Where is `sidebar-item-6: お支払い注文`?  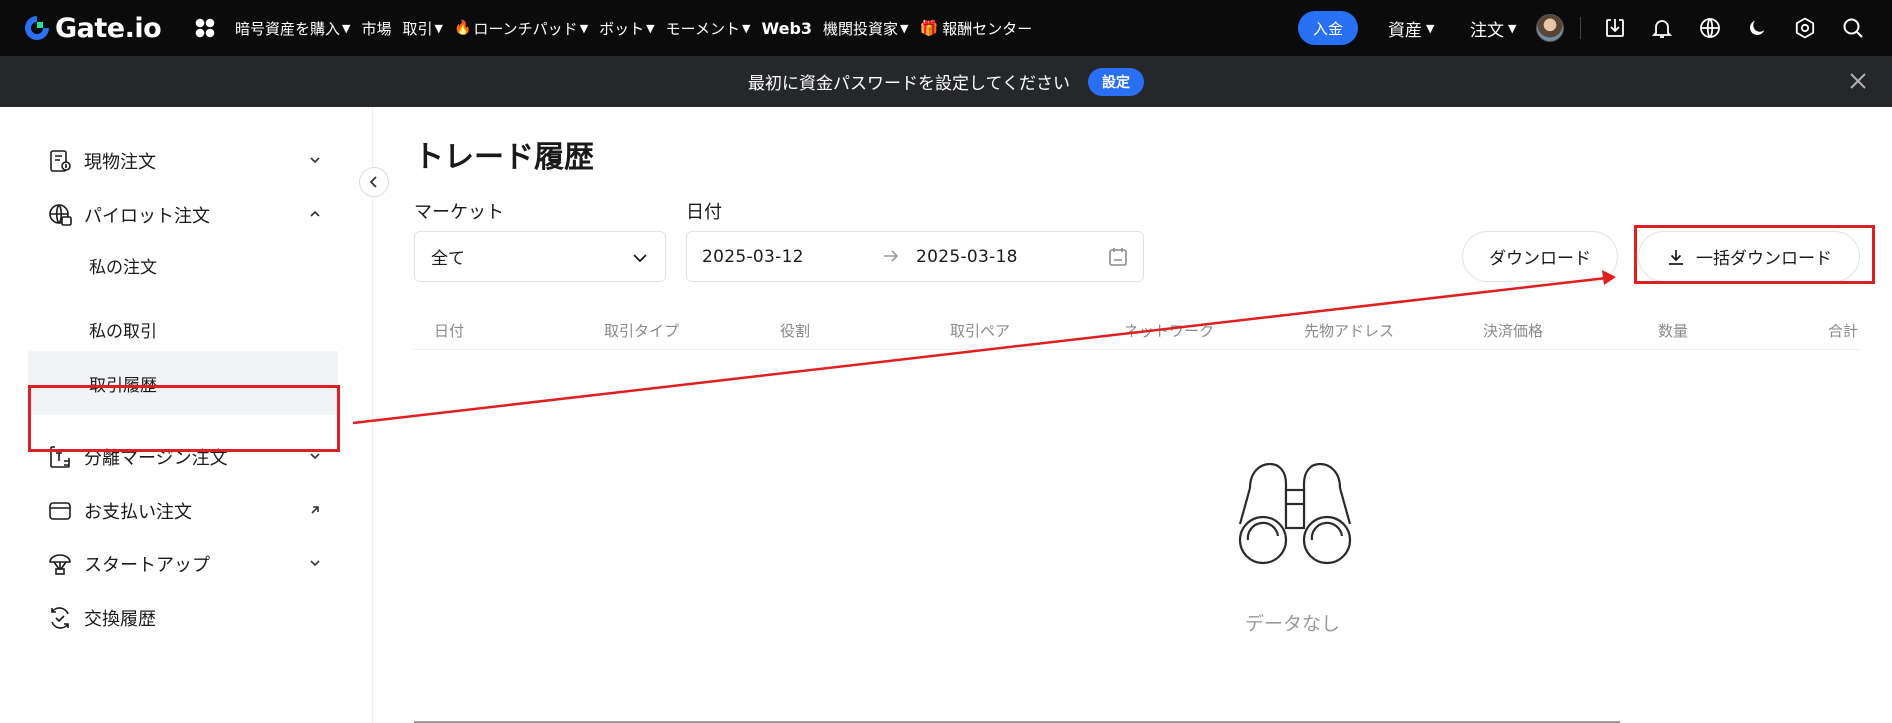
sidebar-item-6: お支払い注文 is located at coordinates (181, 511).